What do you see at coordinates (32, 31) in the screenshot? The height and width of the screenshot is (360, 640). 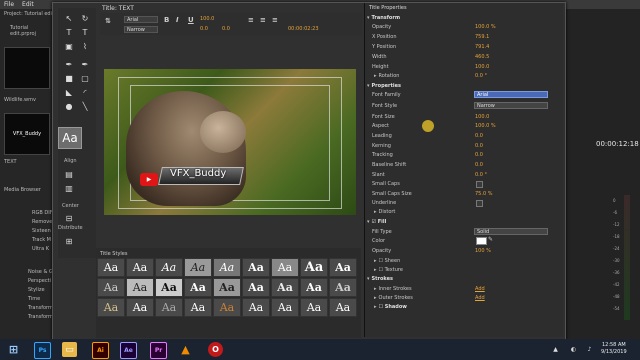 I see `project-file: Tutorial edit.prproj` at bounding box center [32, 31].